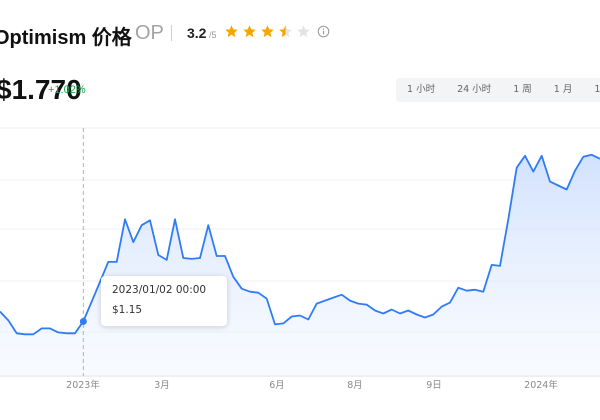  What do you see at coordinates (67, 90) in the screenshot?
I see `price-change: +1.02%` at bounding box center [67, 90].